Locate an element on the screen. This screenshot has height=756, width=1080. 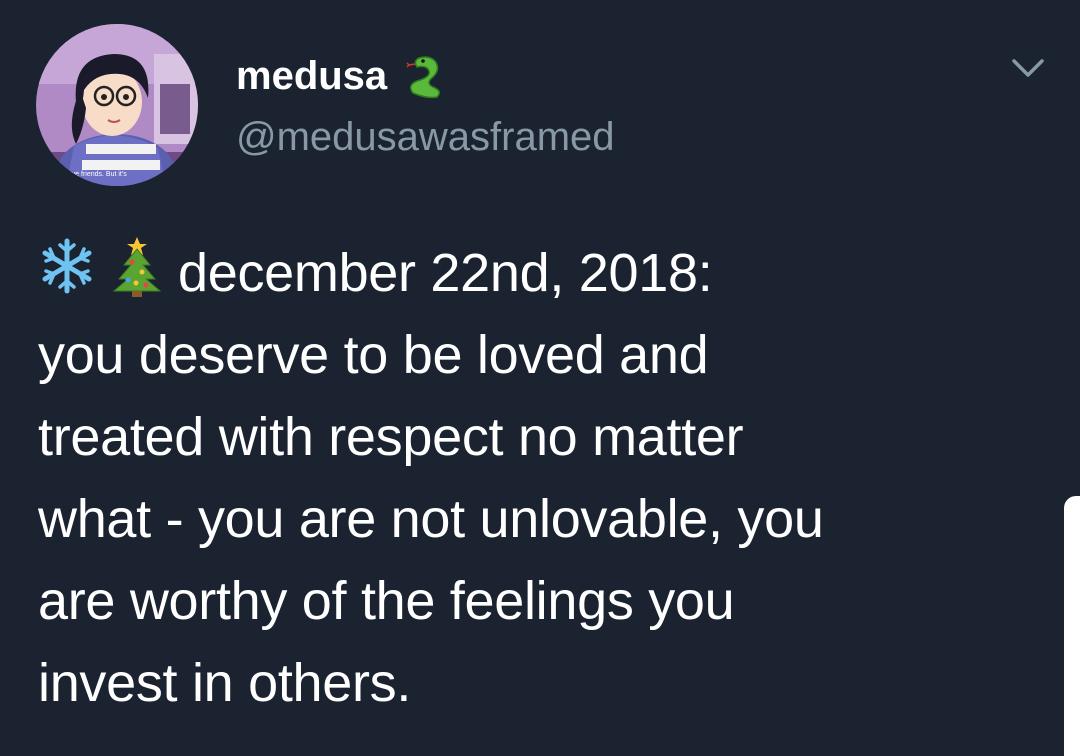
user-handle: @medusawasframed is located at coordinates (425, 137).